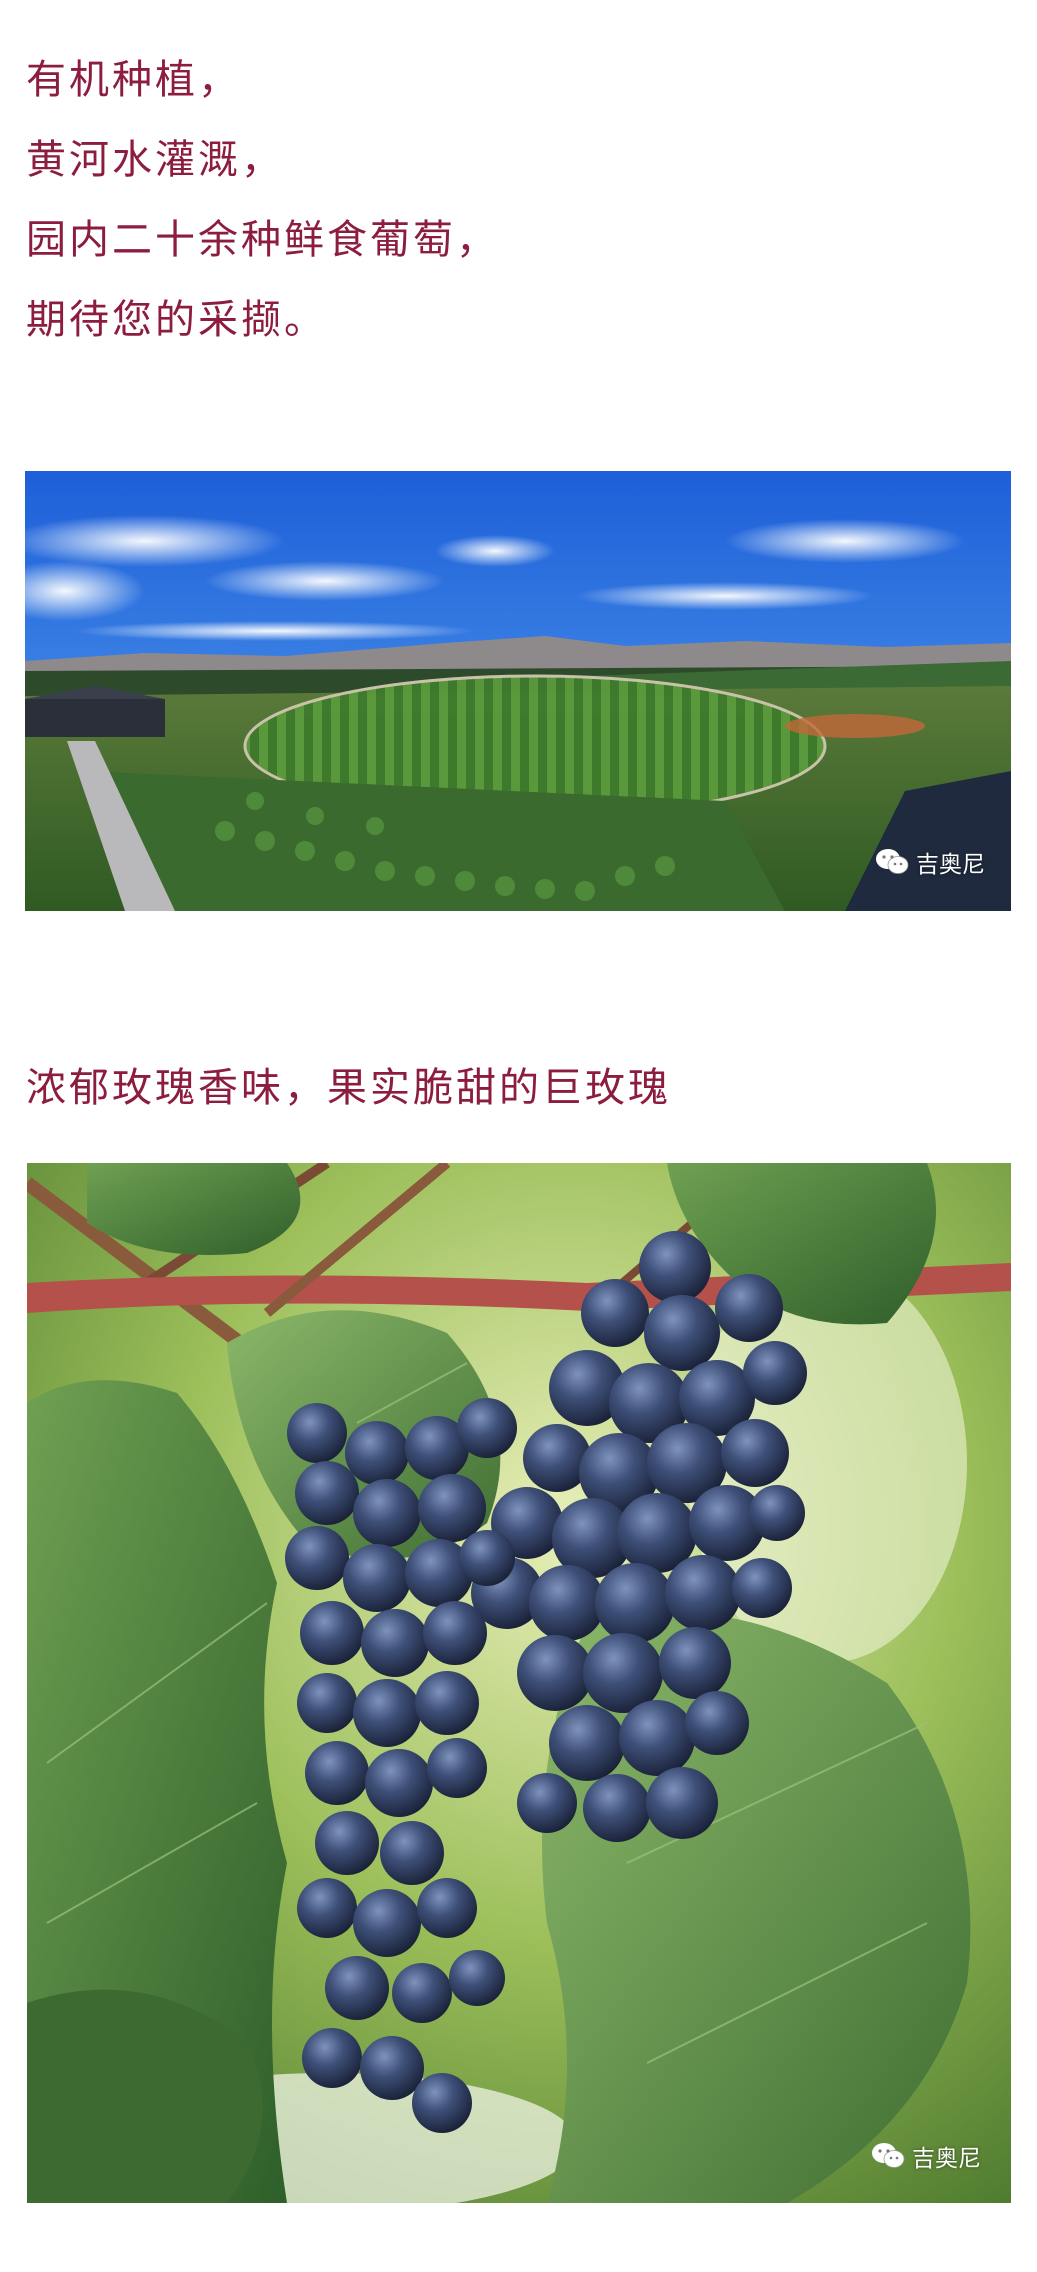 Image resolution: width=1037 pixels, height=2272 pixels. What do you see at coordinates (348, 1088) in the screenshot?
I see `grape-caption: 浓郁玫瑰香味，果实脆甜的巨玫瑰` at bounding box center [348, 1088].